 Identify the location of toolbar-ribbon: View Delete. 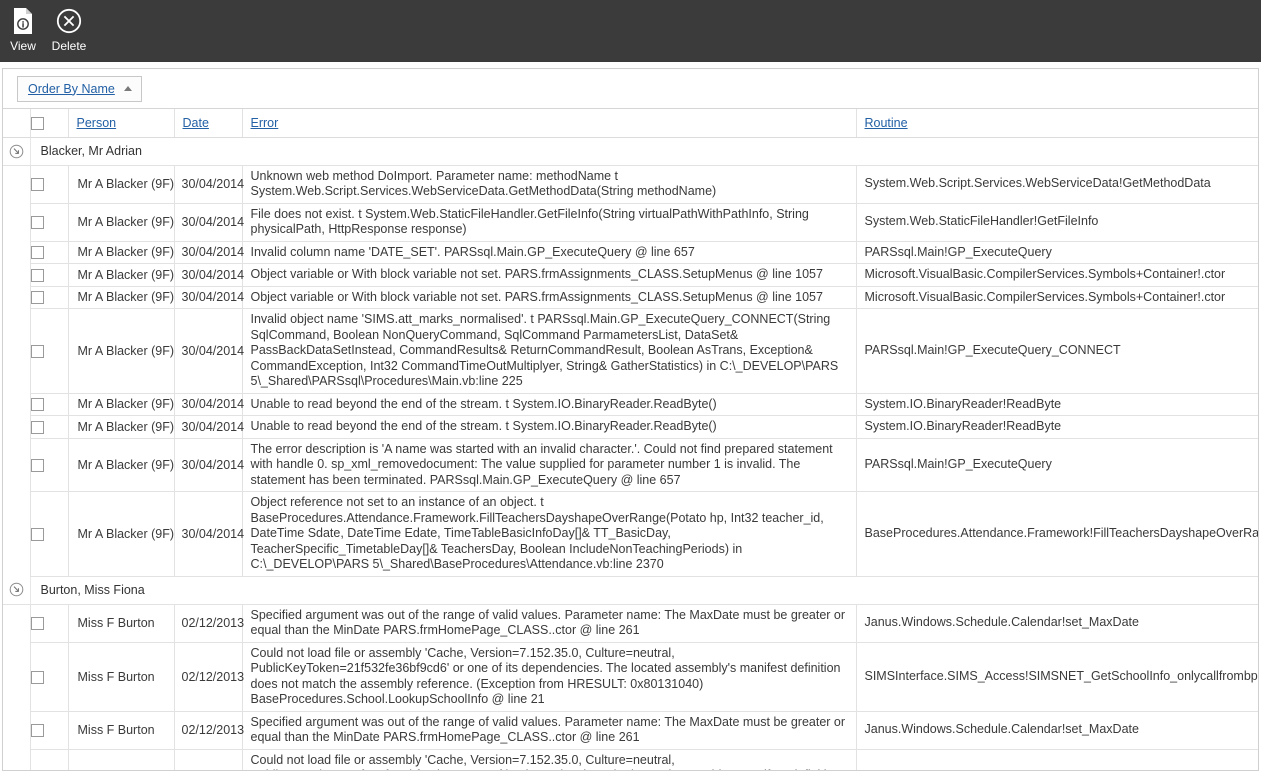
(630, 31).